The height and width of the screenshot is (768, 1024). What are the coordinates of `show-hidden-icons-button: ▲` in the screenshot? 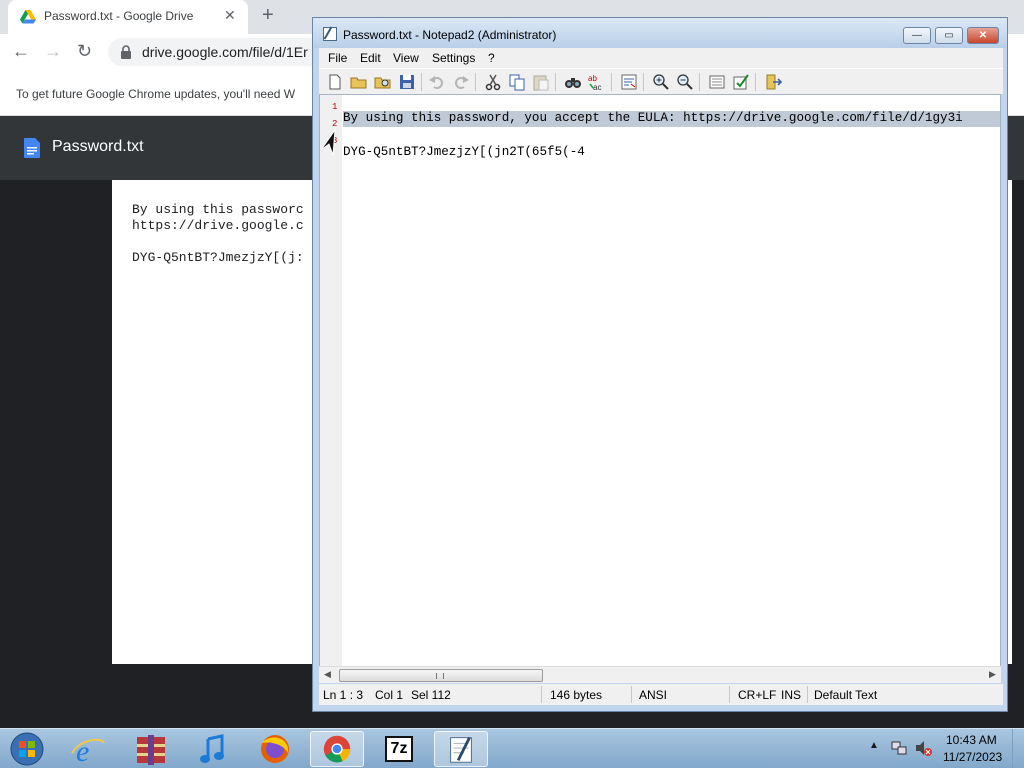 It's located at (874, 745).